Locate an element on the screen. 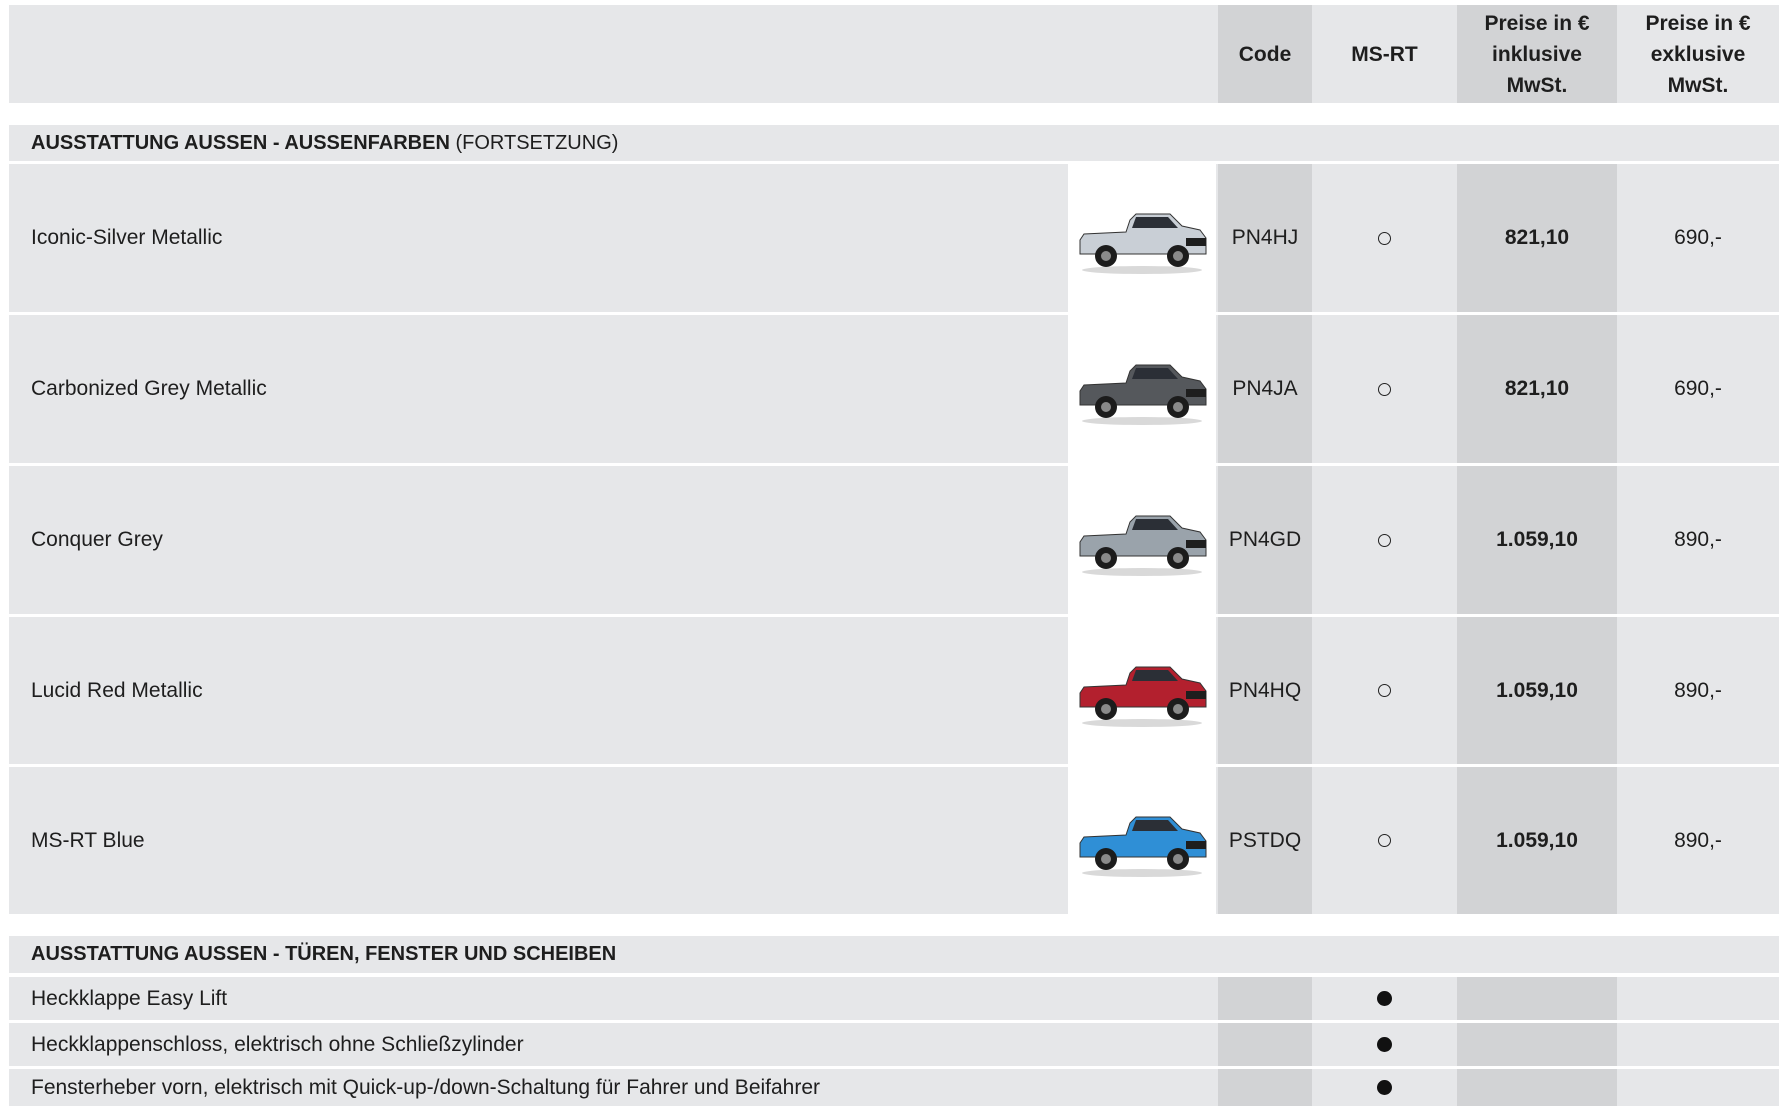  color-code: PSTDQ is located at coordinates (1265, 840).